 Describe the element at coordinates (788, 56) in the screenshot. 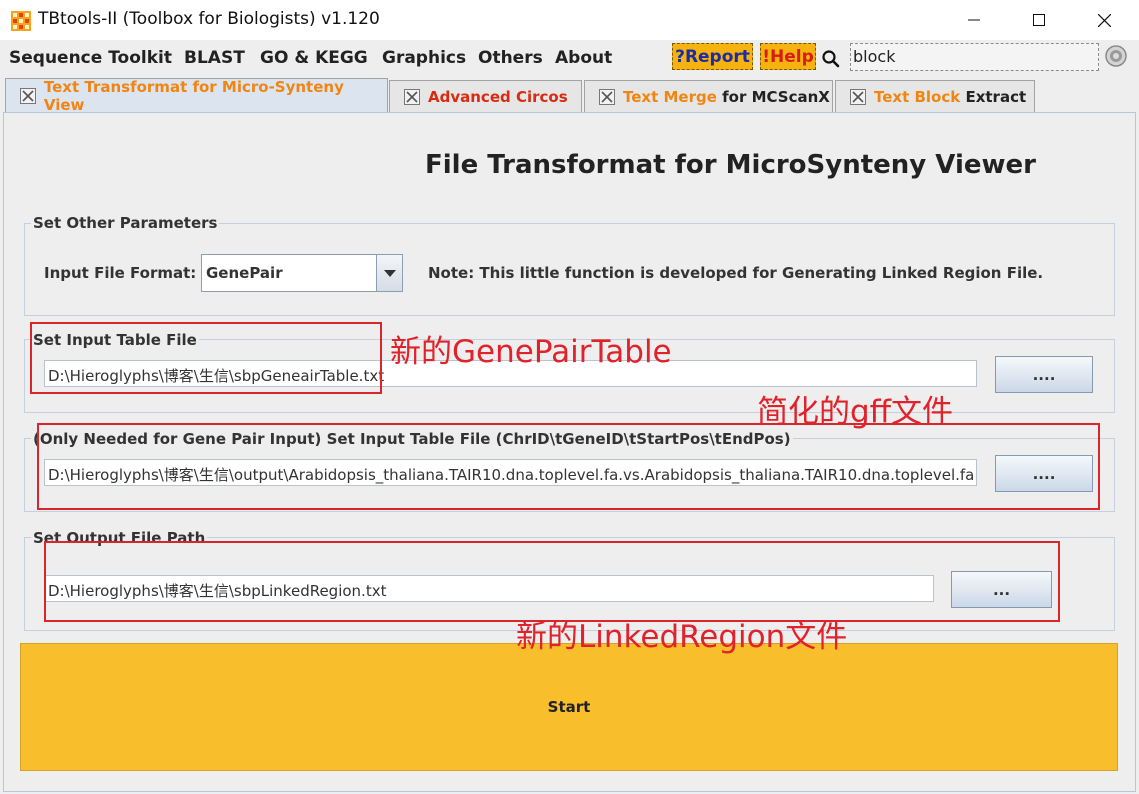

I see `help-button: !Help` at that location.